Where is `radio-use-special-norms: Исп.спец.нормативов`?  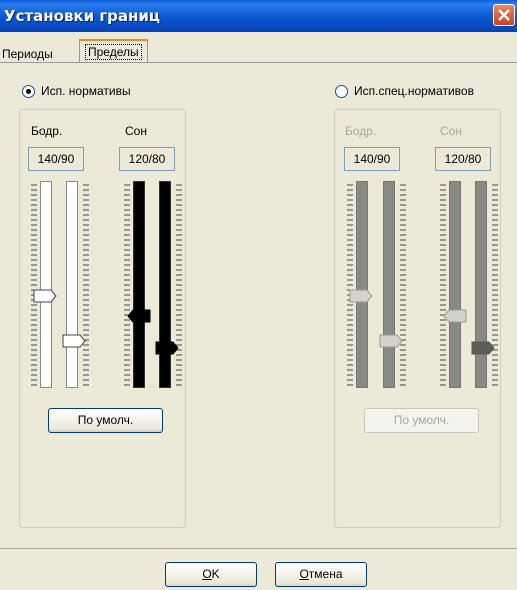 radio-use-special-norms: Исп.спец.нормативов is located at coordinates (404, 91).